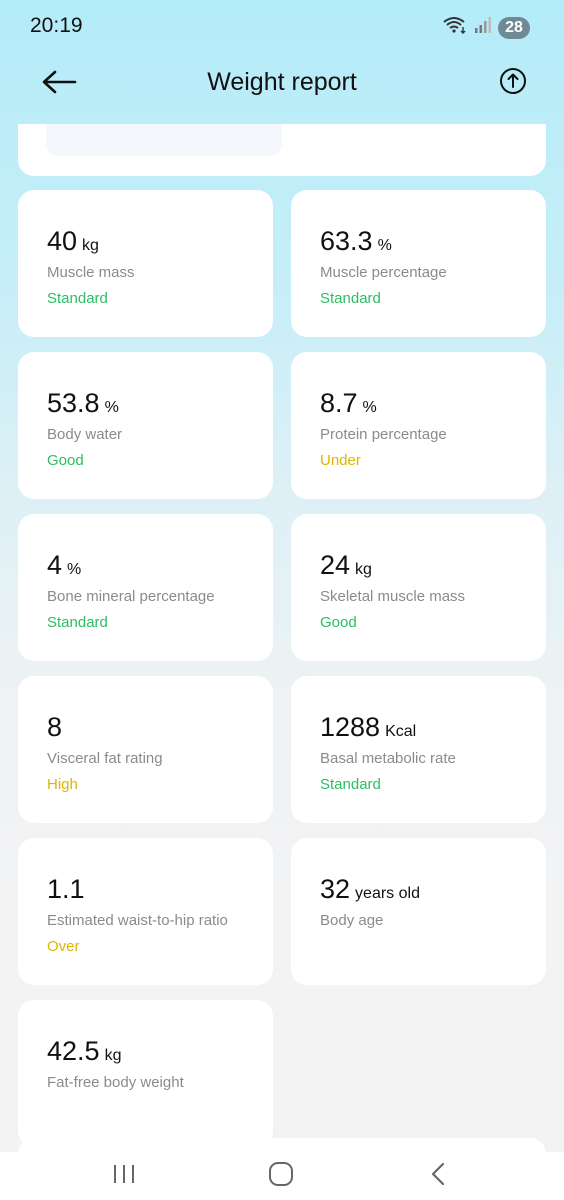 This screenshot has width=564, height=1200. I want to click on metric-value: 40, so click(62, 241).